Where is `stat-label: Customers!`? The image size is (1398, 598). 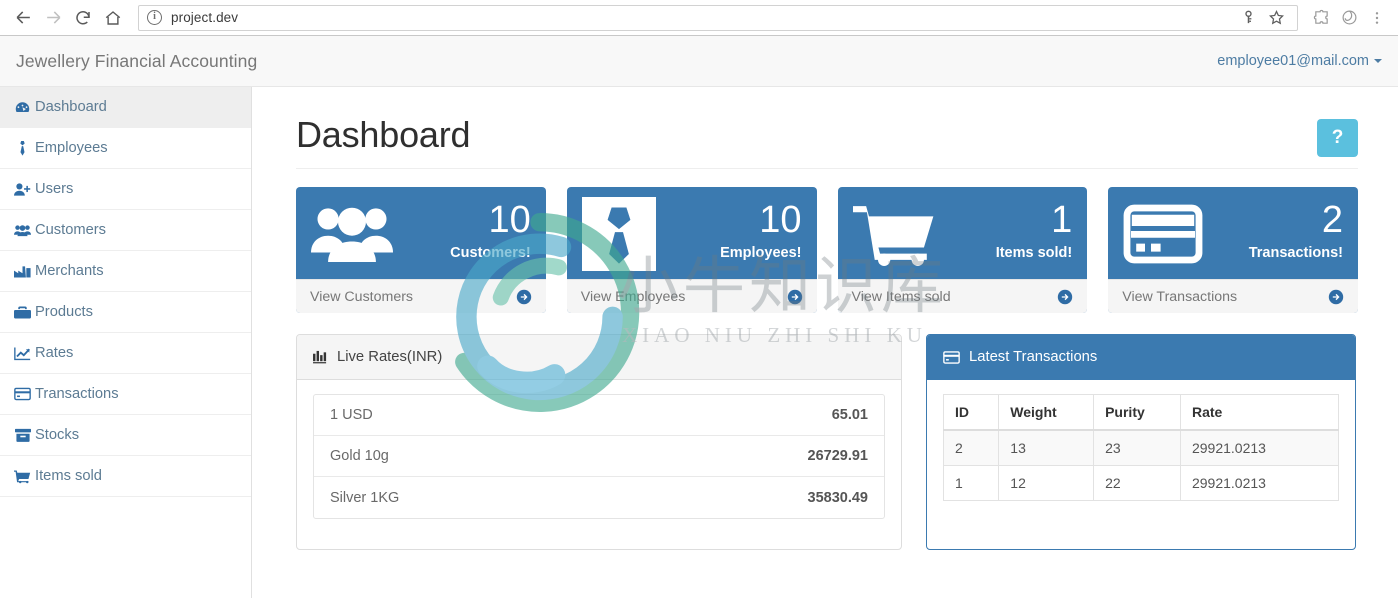
stat-label: Customers! is located at coordinates (490, 253).